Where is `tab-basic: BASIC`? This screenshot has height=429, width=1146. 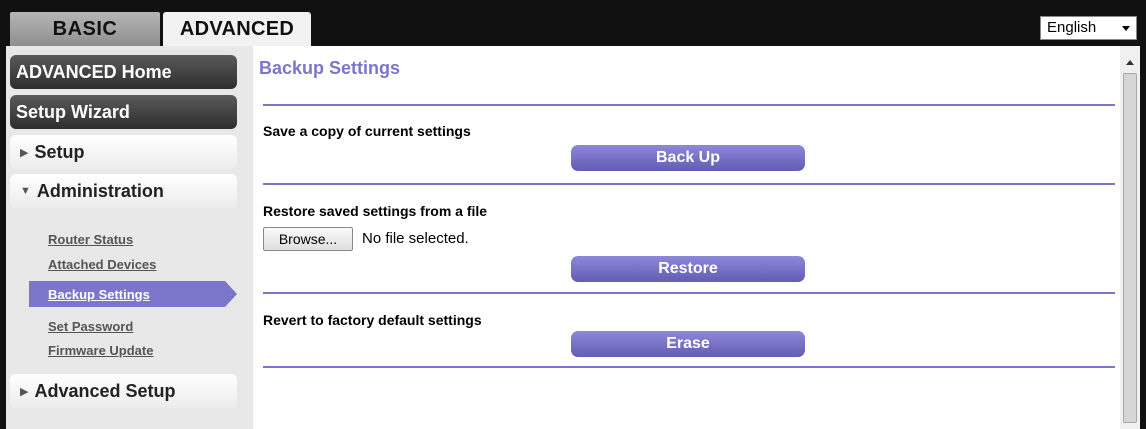 tab-basic: BASIC is located at coordinates (85, 29).